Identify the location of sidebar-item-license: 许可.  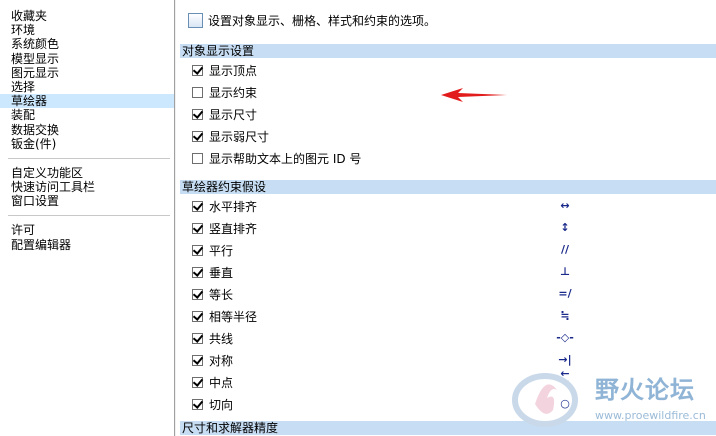
(87, 230).